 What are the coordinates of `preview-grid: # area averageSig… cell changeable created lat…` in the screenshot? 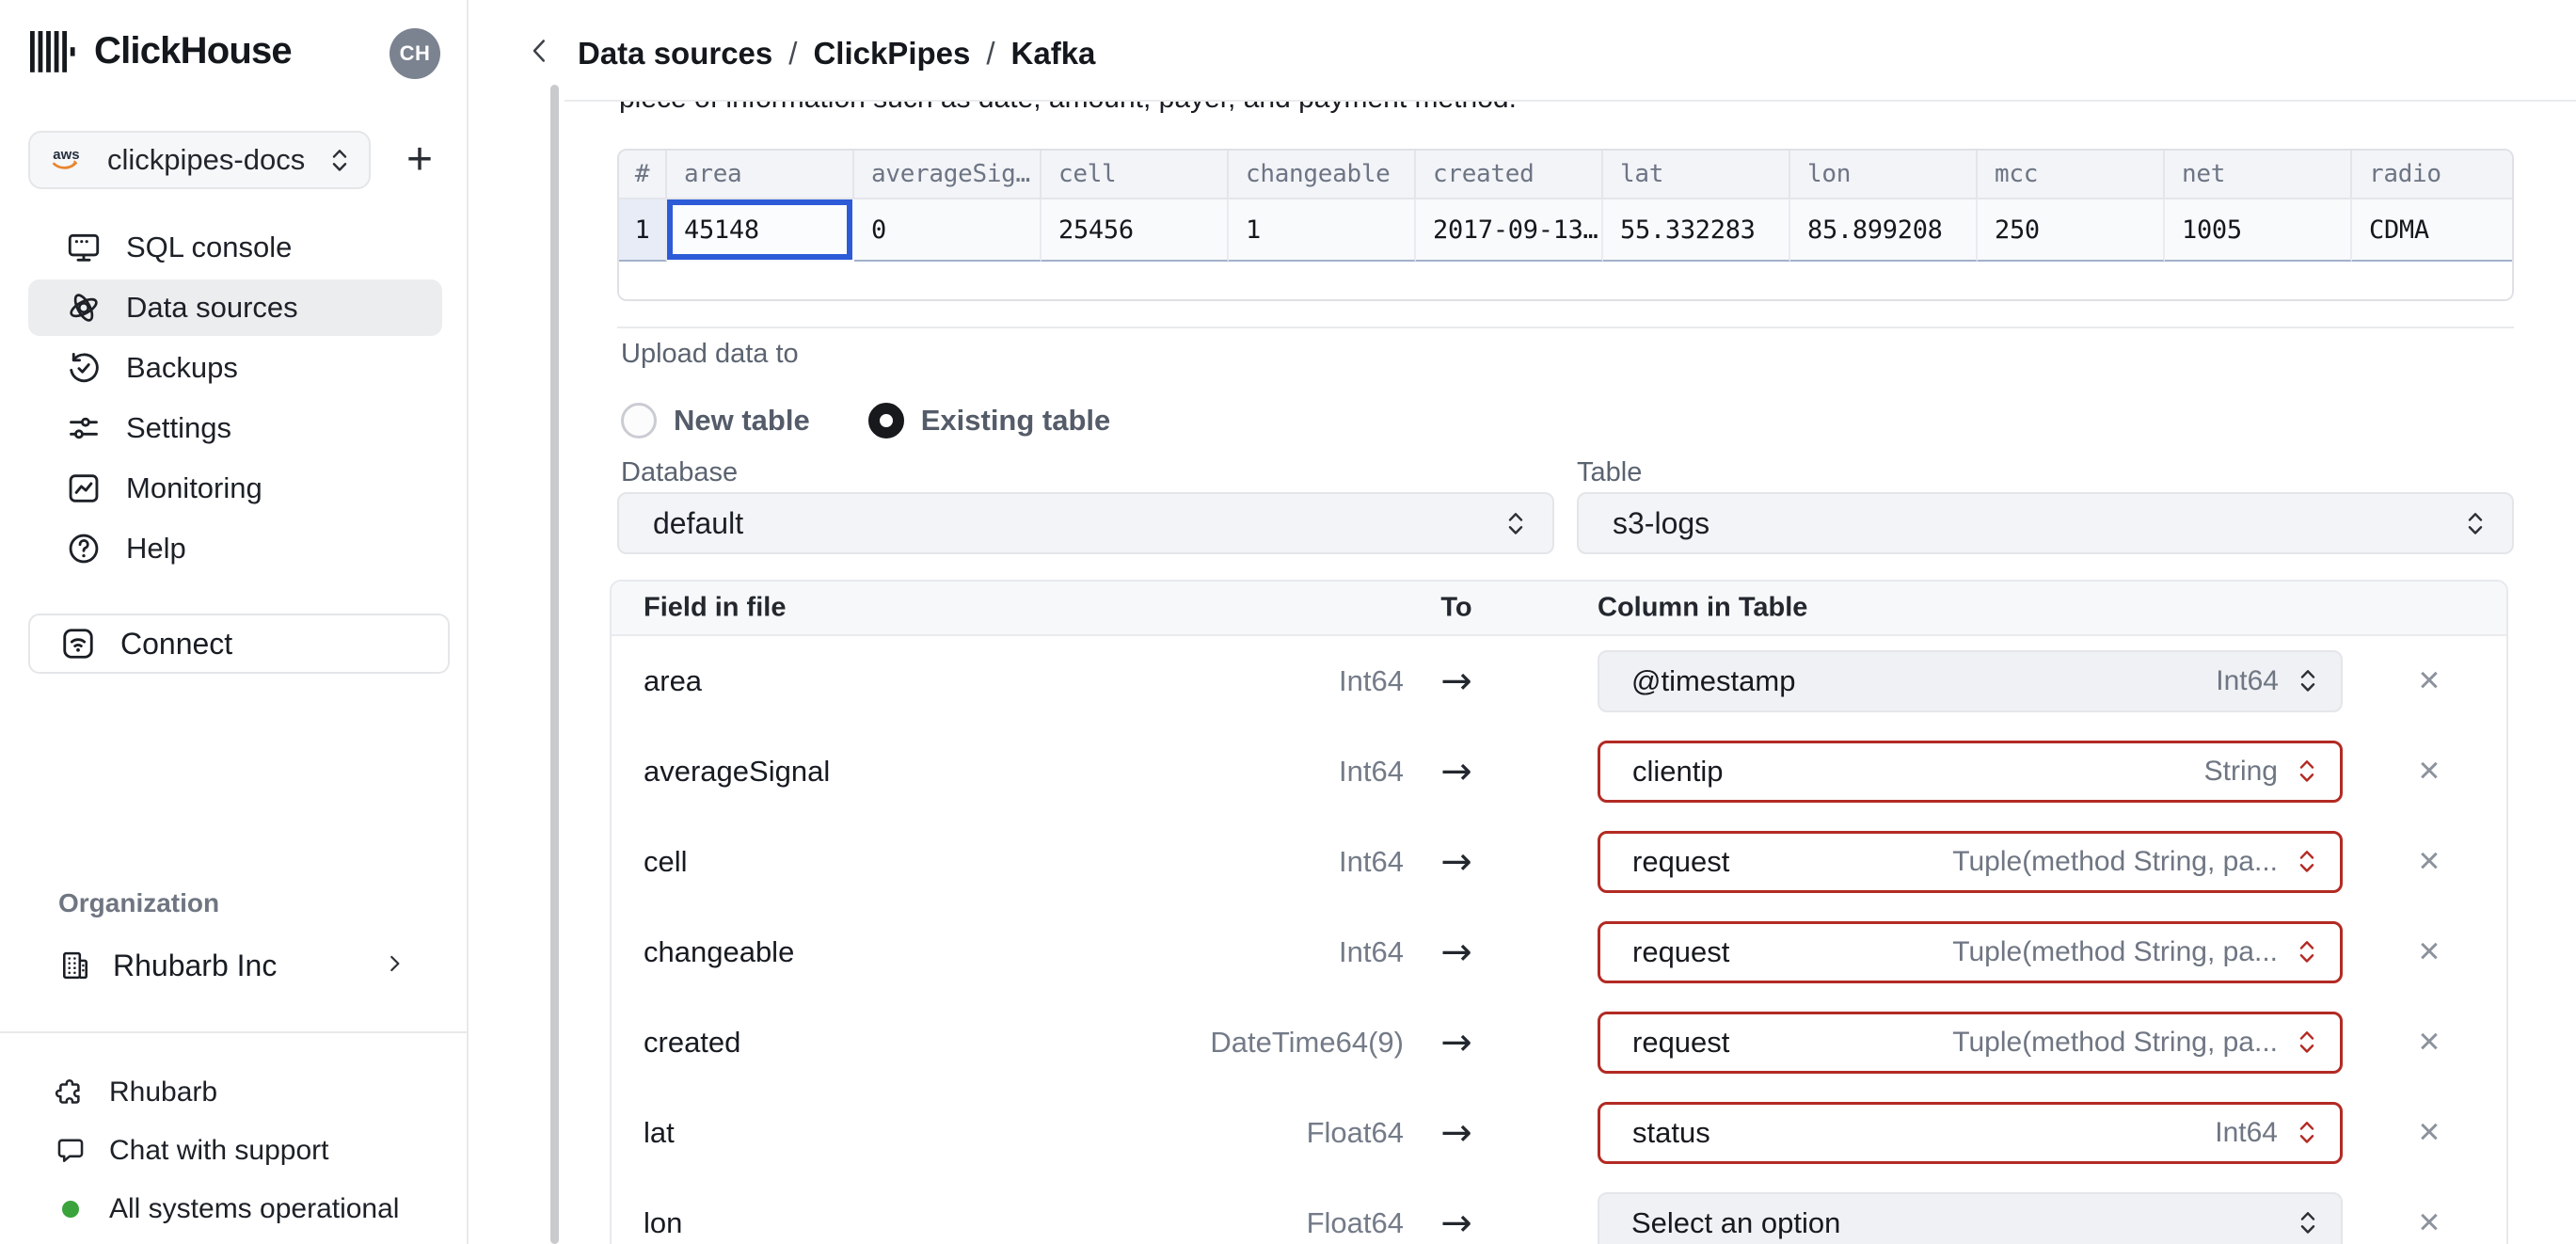 It's located at (1565, 225).